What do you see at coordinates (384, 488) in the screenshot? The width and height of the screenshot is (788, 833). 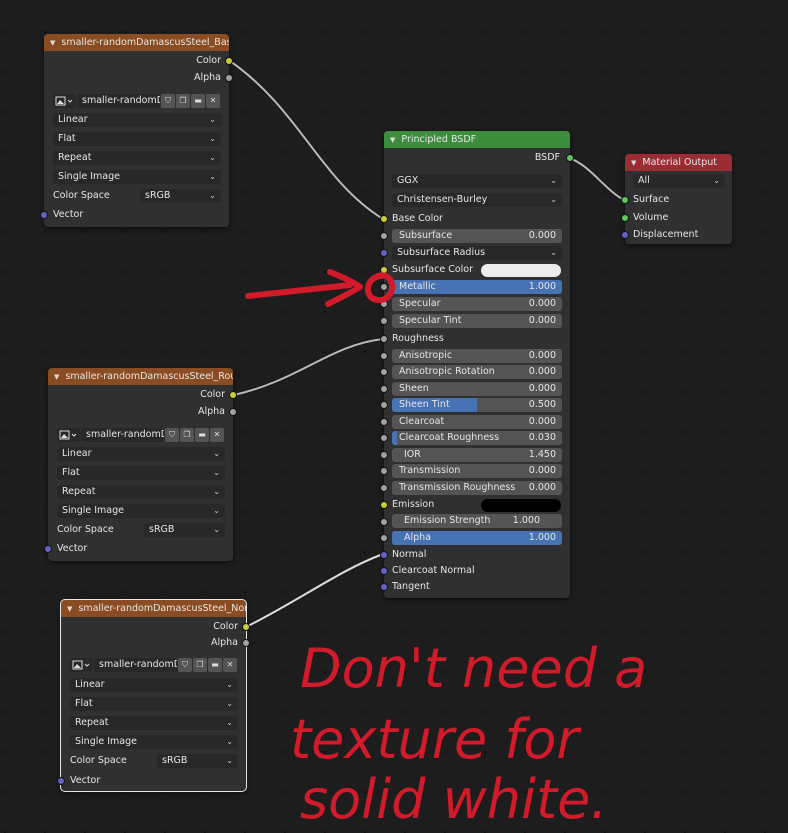 I see `transmission-roughness-socket` at bounding box center [384, 488].